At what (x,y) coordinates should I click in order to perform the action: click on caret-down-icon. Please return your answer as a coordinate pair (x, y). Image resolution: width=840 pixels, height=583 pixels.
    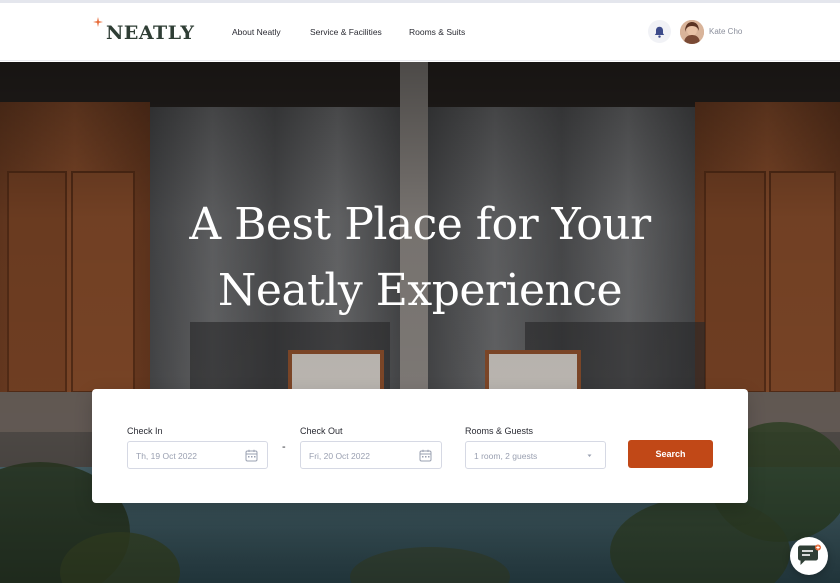
    Looking at the image, I should click on (589, 455).